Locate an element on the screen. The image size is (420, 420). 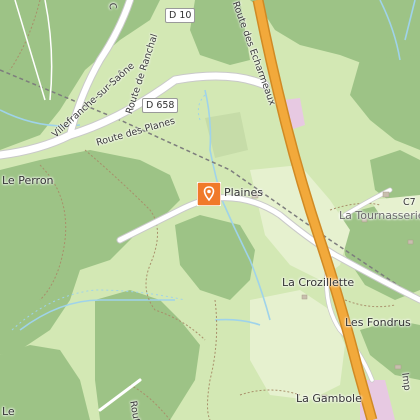
place-label-la-crozillette: La Crozillette is located at coordinates (318, 282).